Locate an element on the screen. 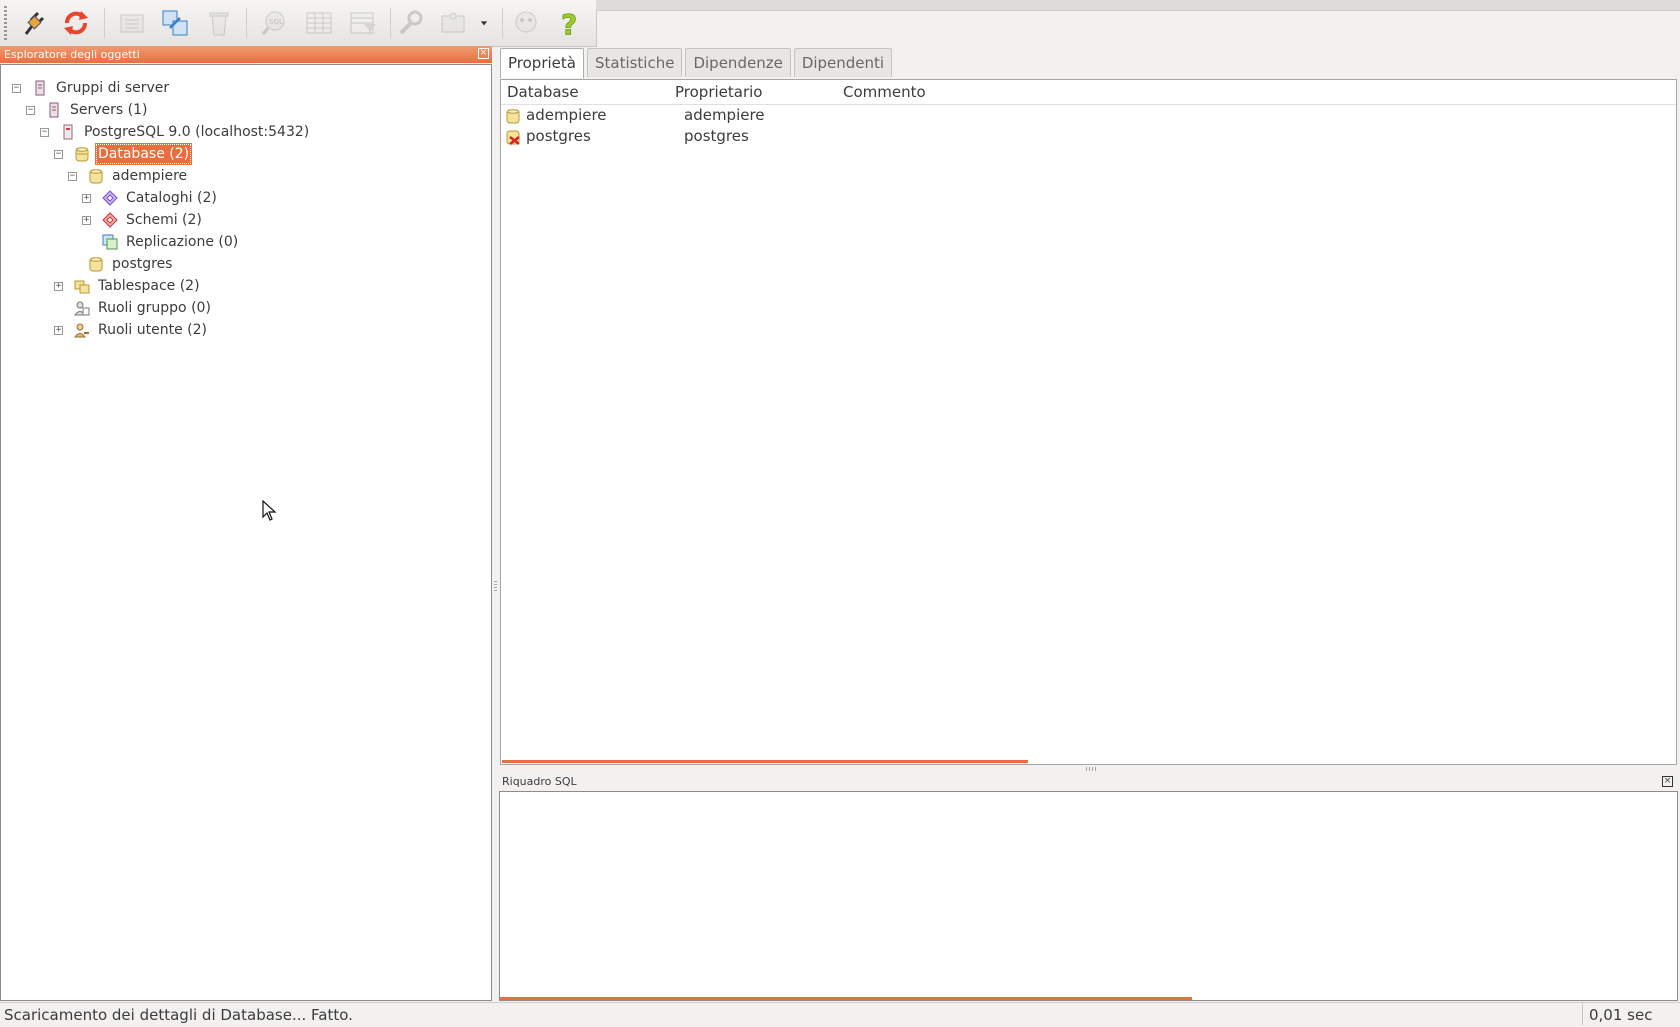 The image size is (1680, 1027). sql-pane-title: Riquadro SQL × is located at coordinates (1088, 781).